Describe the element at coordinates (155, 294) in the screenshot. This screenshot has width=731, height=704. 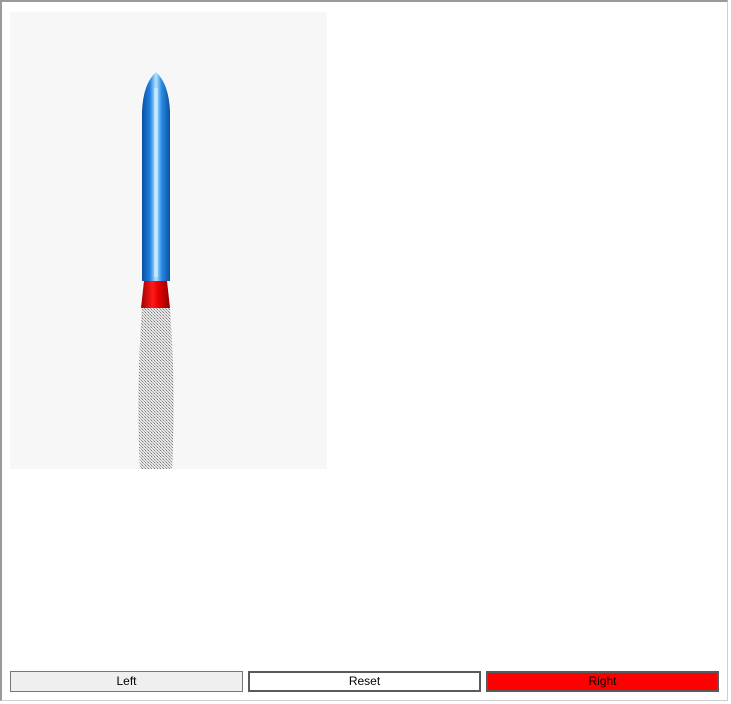
I see `rocket-nozzle` at that location.